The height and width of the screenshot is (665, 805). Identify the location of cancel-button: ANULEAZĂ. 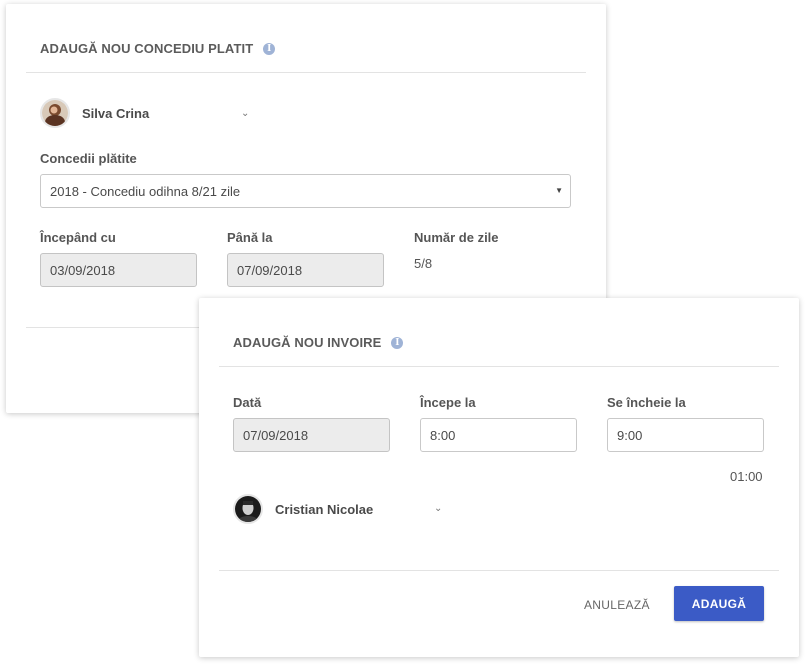
(617, 605).